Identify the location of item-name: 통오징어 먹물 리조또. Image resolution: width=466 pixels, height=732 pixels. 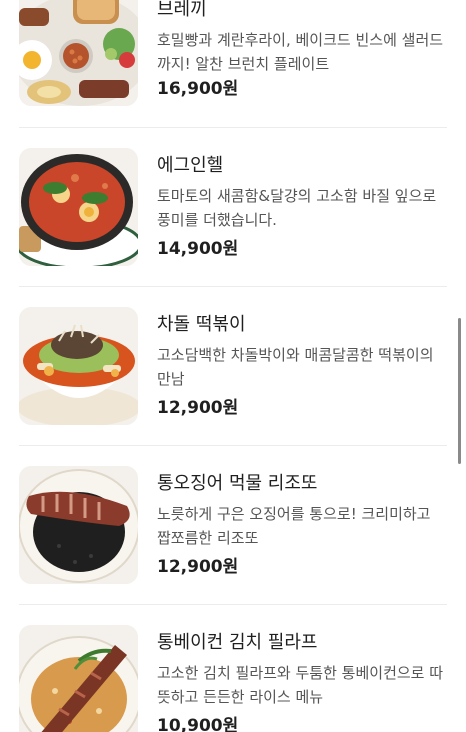
(237, 483).